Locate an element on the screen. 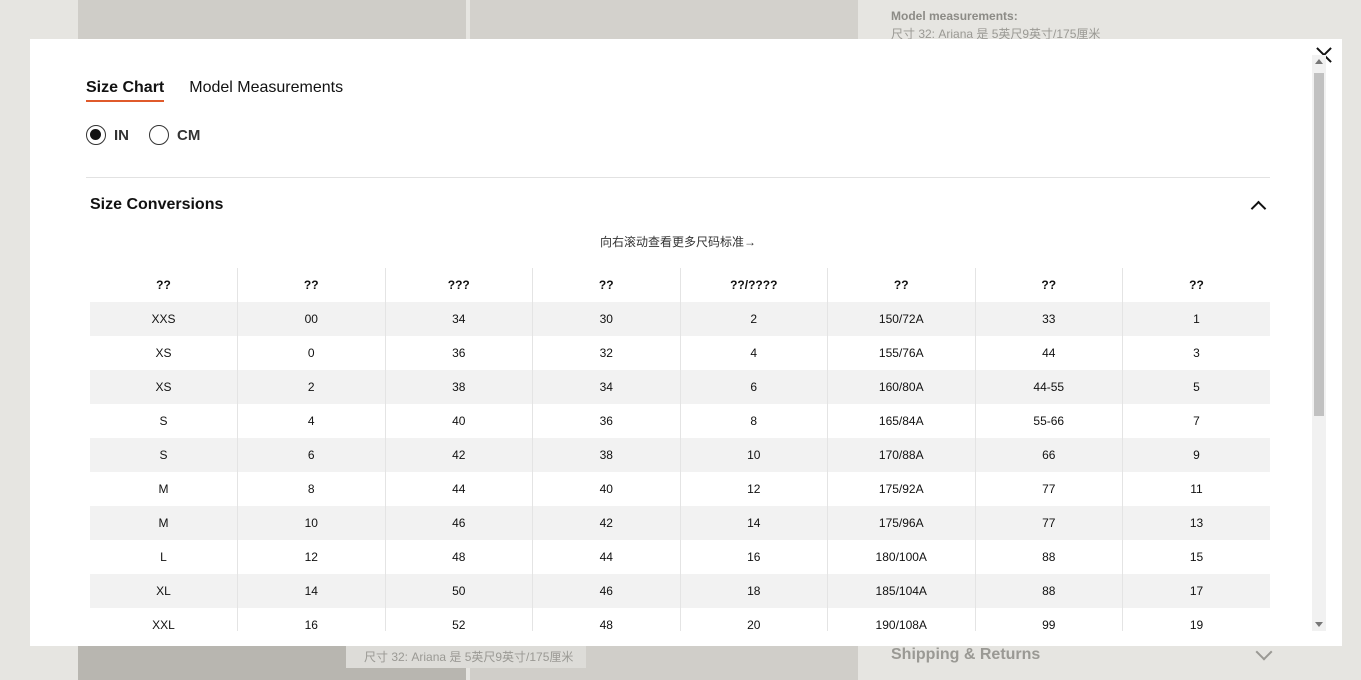 Image resolution: width=1361 pixels, height=680 pixels. table-row: S 6 42 38 10 170/88A 66 9 is located at coordinates (680, 455).